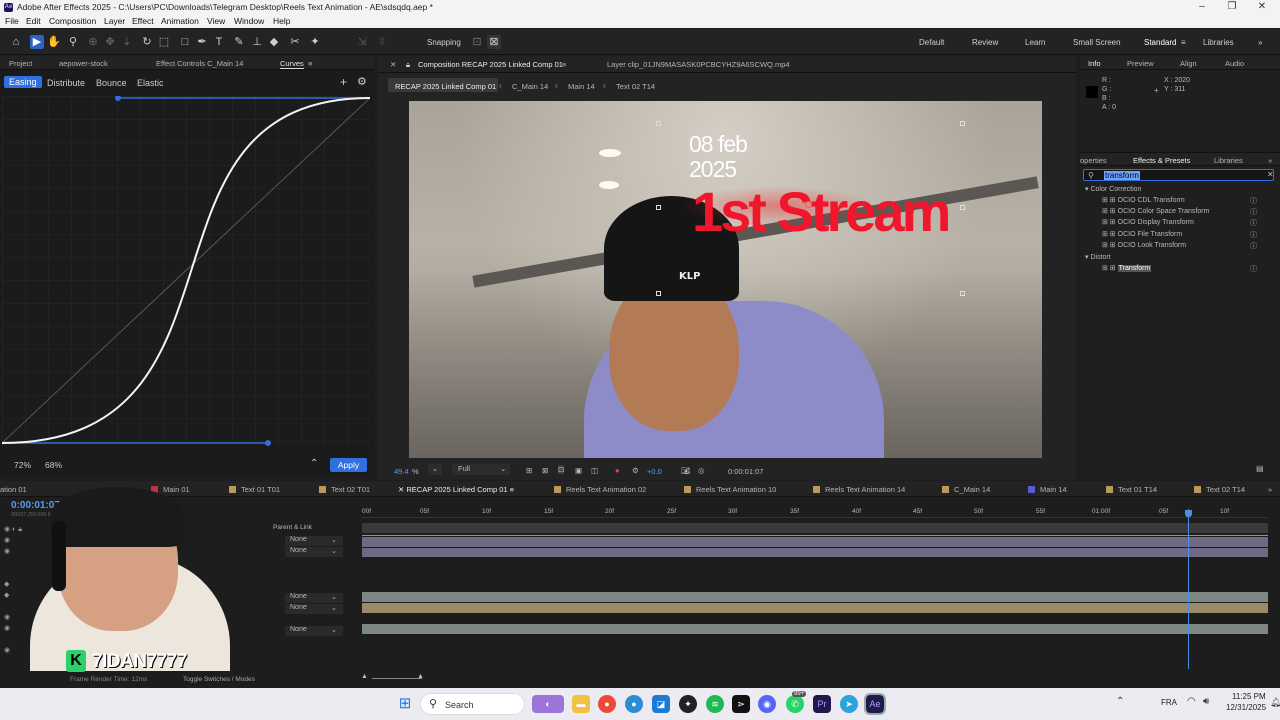 The image size is (1280, 720). I want to click on menu-effect: Effect, so click(143, 21).